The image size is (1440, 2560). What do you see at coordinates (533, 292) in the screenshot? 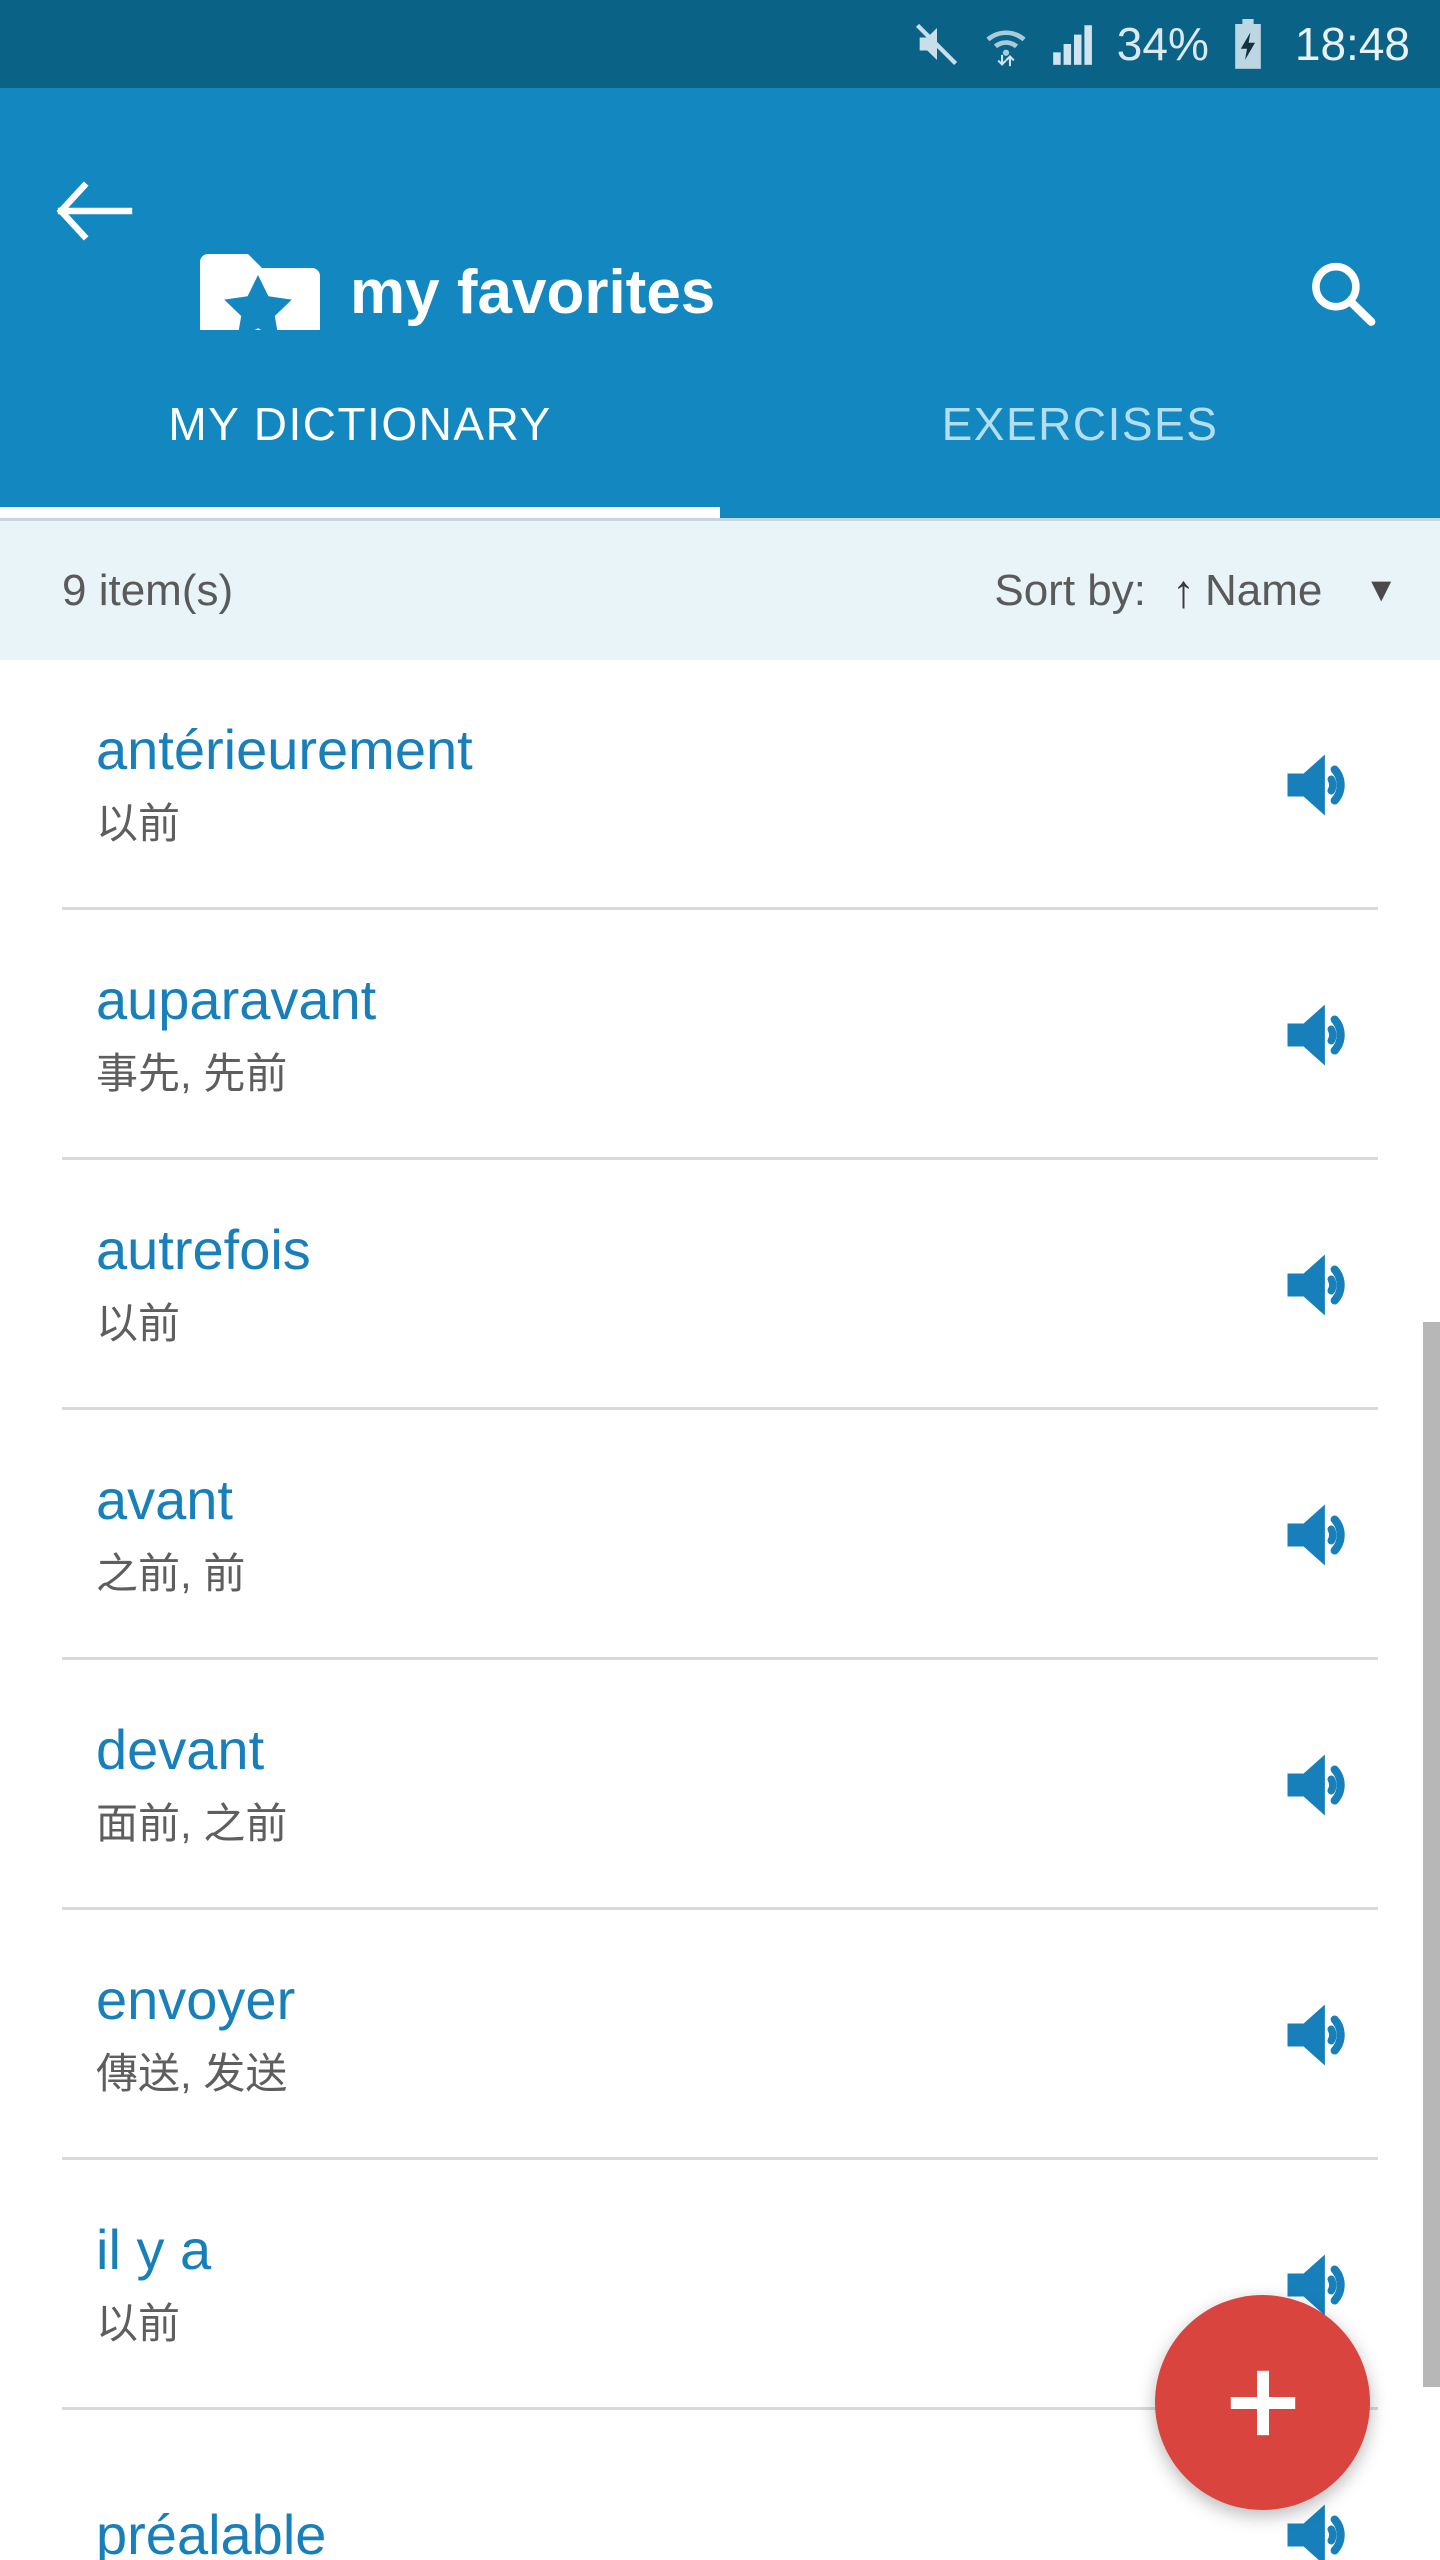
I see `page-title: my favorites` at bounding box center [533, 292].